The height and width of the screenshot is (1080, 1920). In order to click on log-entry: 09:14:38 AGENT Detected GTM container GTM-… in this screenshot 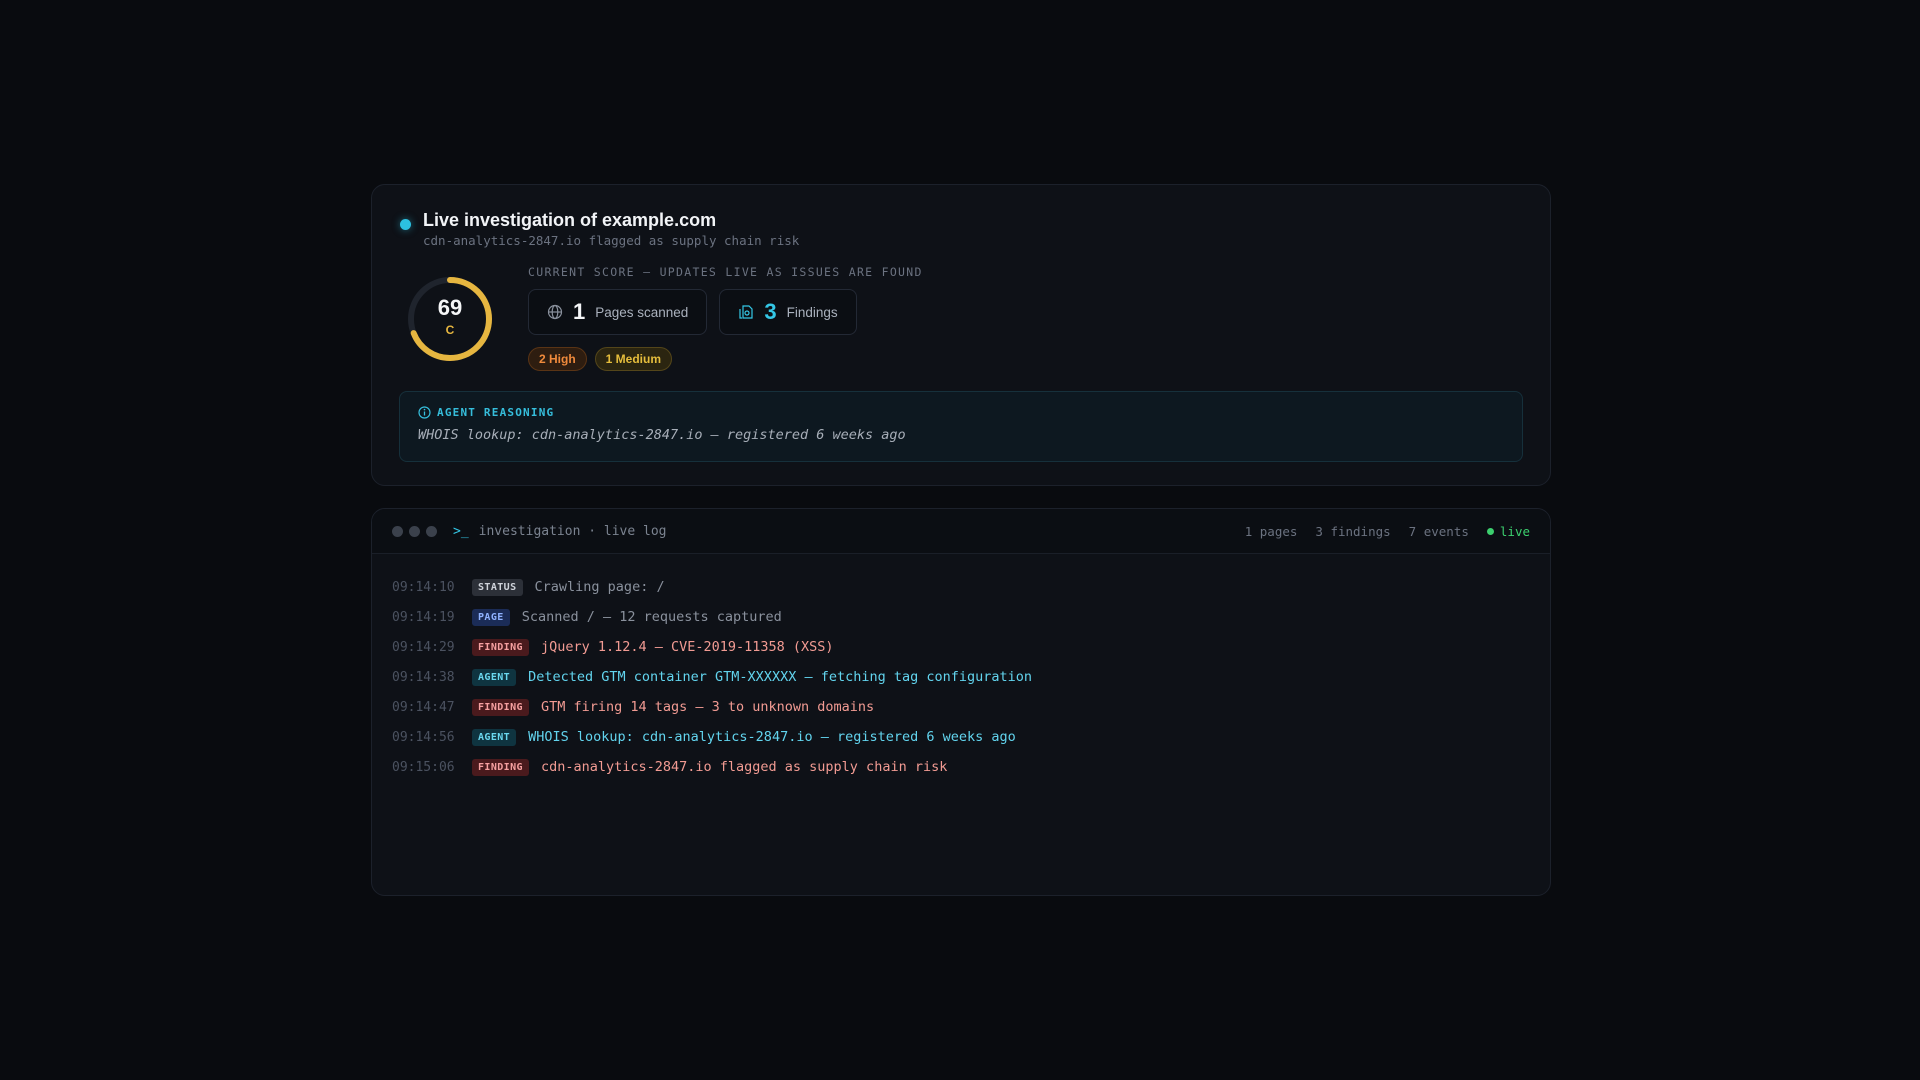, I will do `click(961, 677)`.